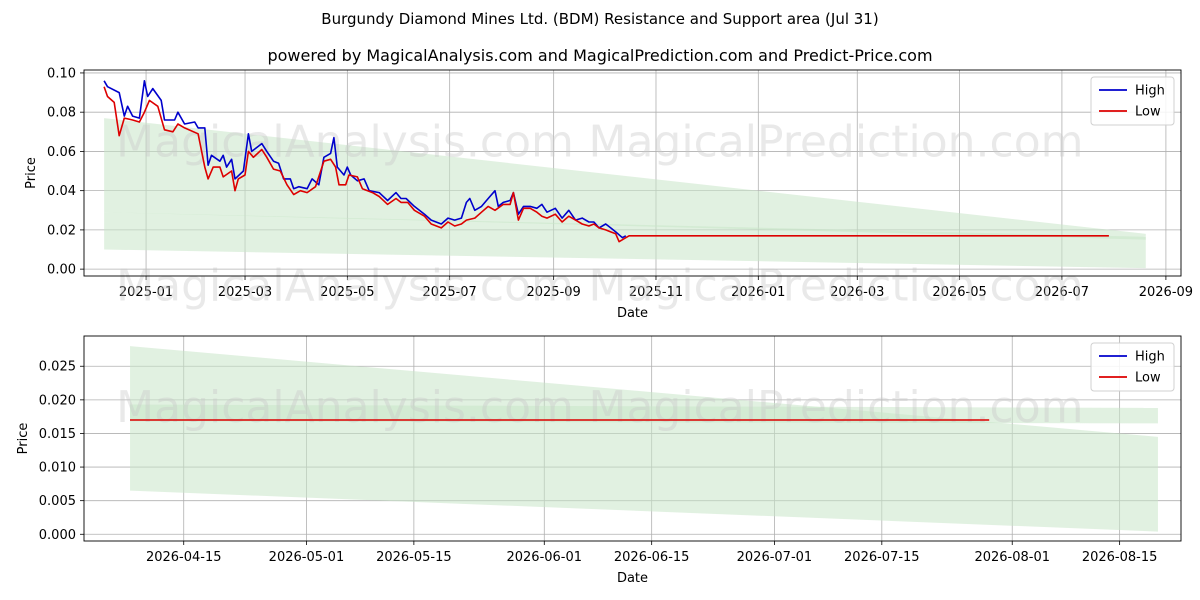 The image size is (1200, 600). I want to click on y-tick-label: 0.005, so click(57, 501).